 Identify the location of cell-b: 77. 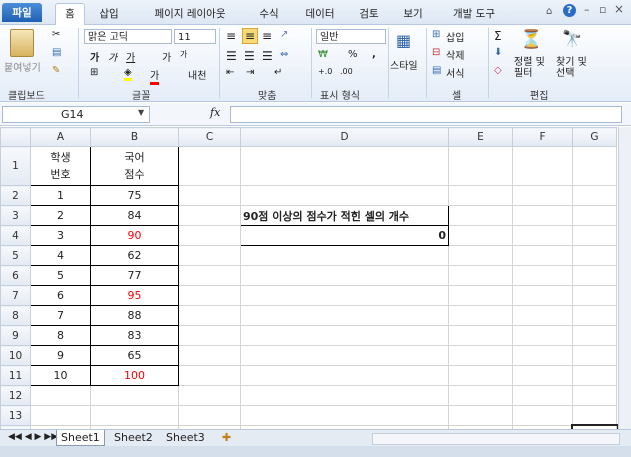
(134, 275).